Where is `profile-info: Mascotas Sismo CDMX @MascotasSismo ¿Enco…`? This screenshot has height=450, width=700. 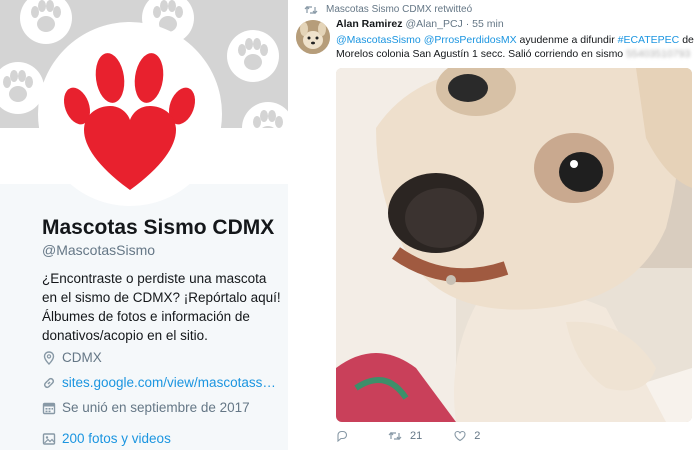
profile-info: Mascotas Sismo CDMX @MascotasSismo ¿Enco… is located at coordinates (162, 280).